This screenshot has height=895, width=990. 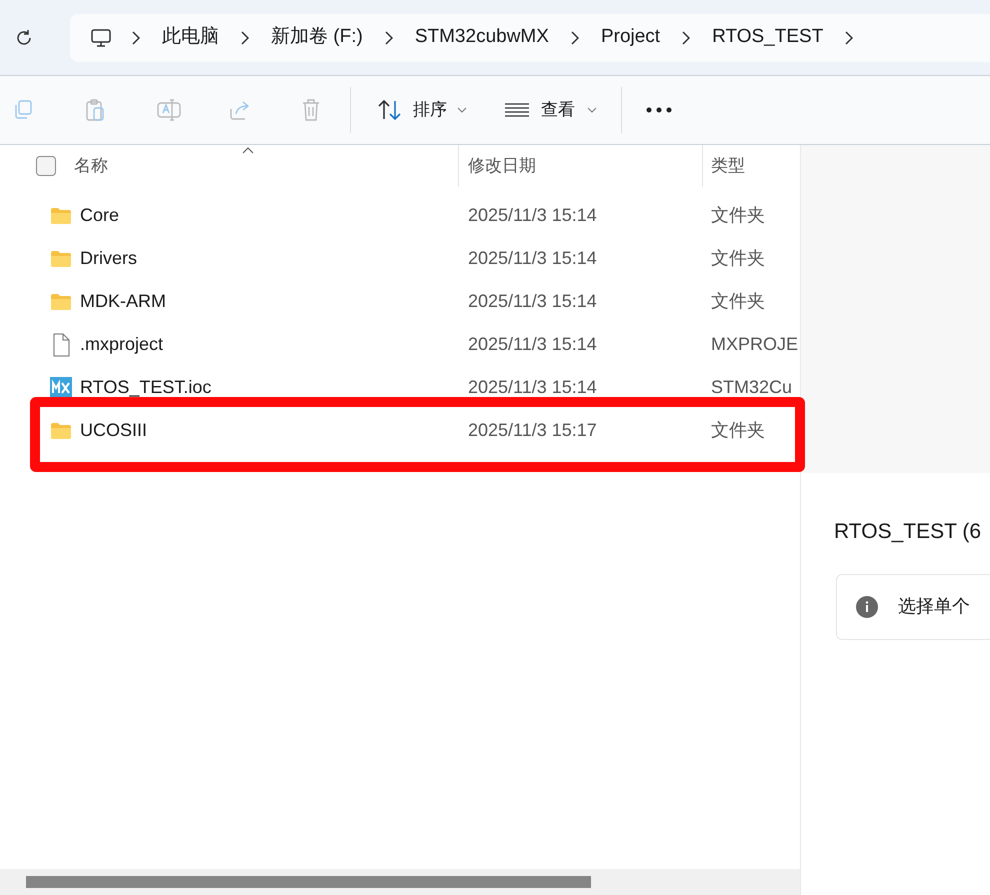 What do you see at coordinates (908, 532) in the screenshot?
I see `details-title: RTOS_TEST (6` at bounding box center [908, 532].